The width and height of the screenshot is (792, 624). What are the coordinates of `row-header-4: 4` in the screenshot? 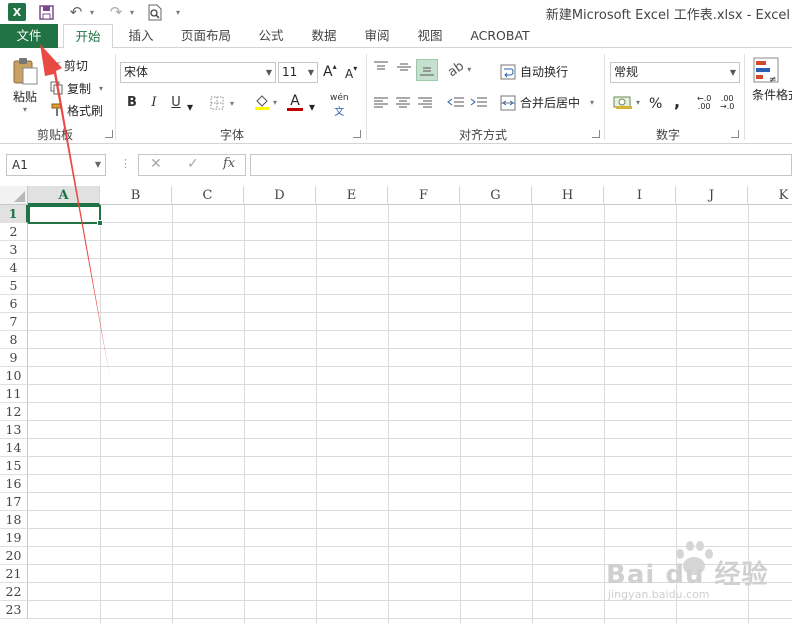 It's located at (14, 268).